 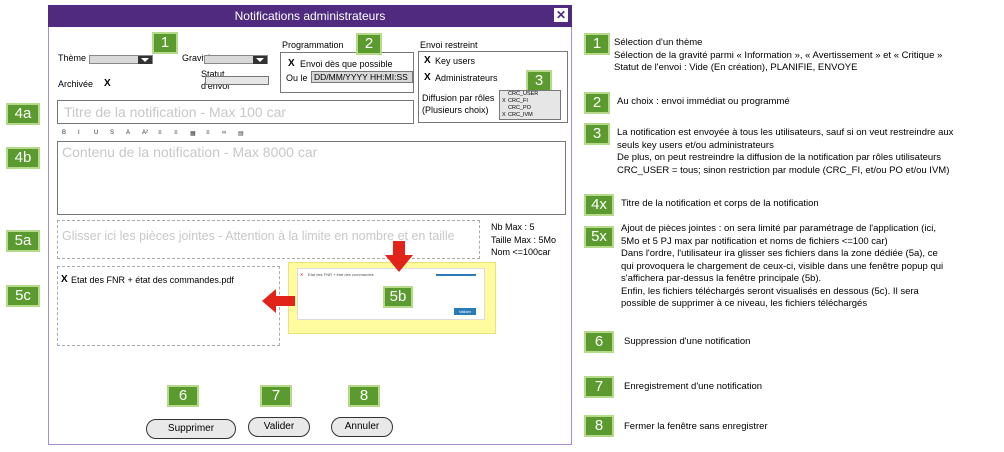 I want to click on badge-7: 7, so click(x=276, y=396).